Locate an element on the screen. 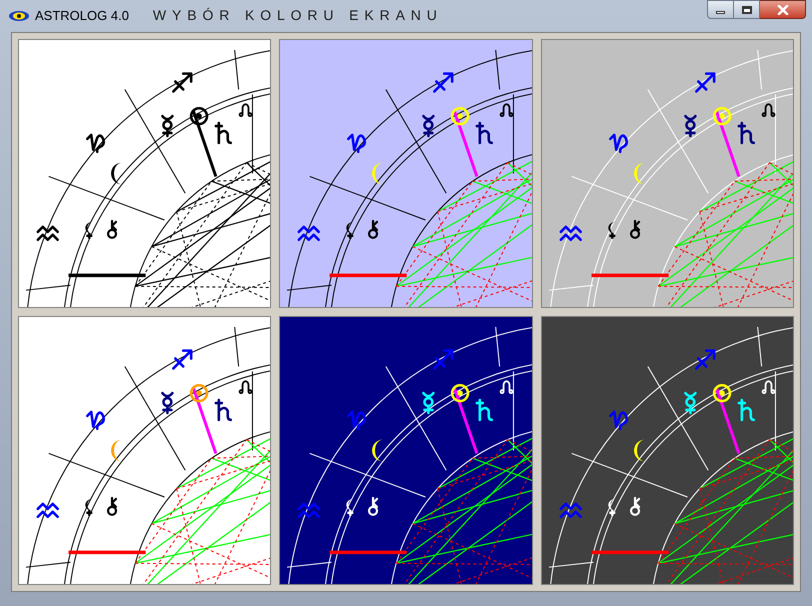 The width and height of the screenshot is (812, 606). close-button is located at coordinates (783, 9).